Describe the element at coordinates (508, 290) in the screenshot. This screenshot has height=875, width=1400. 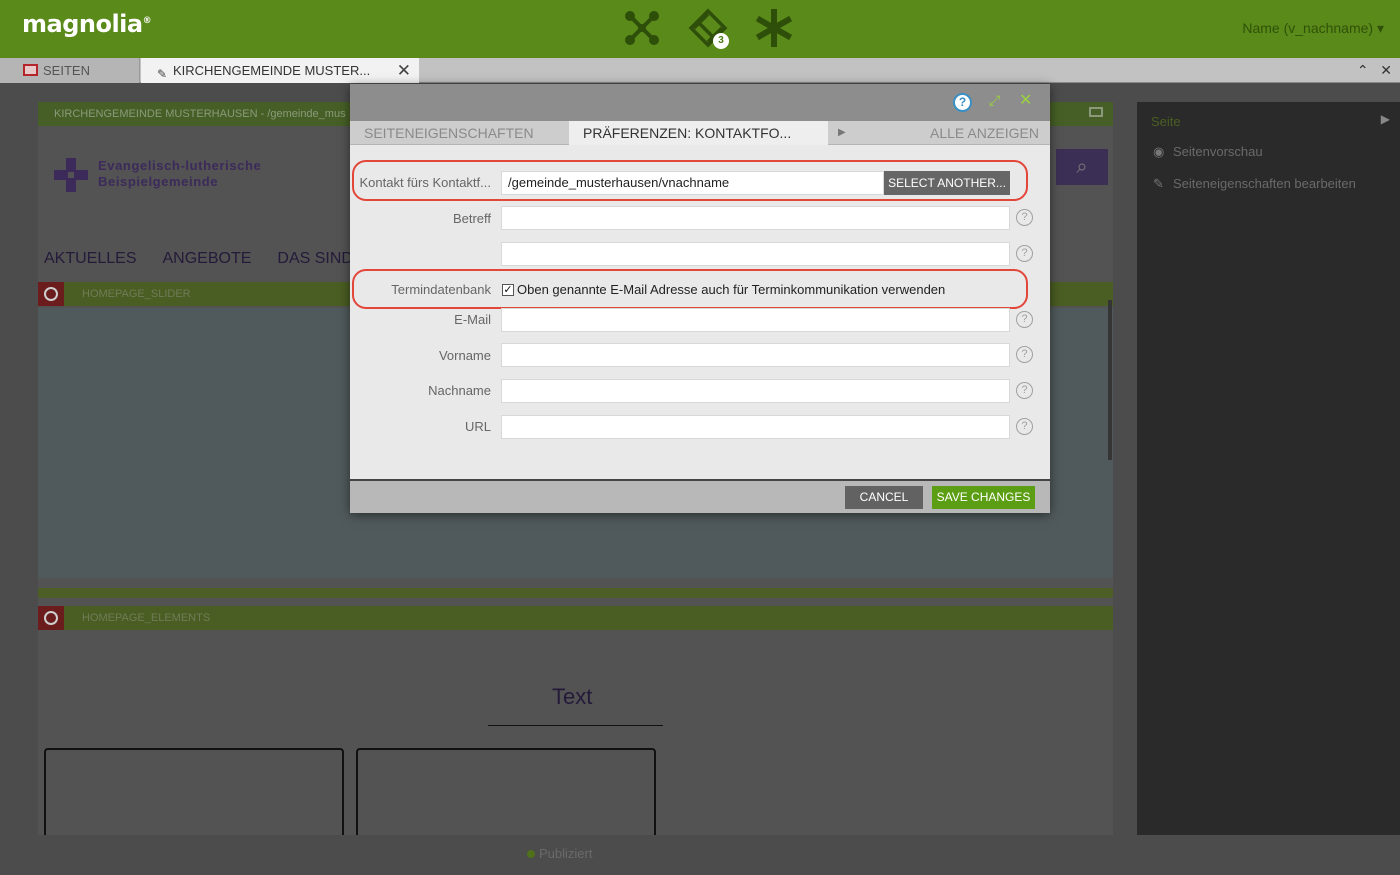
I see `termin-checkbox: ✓` at that location.